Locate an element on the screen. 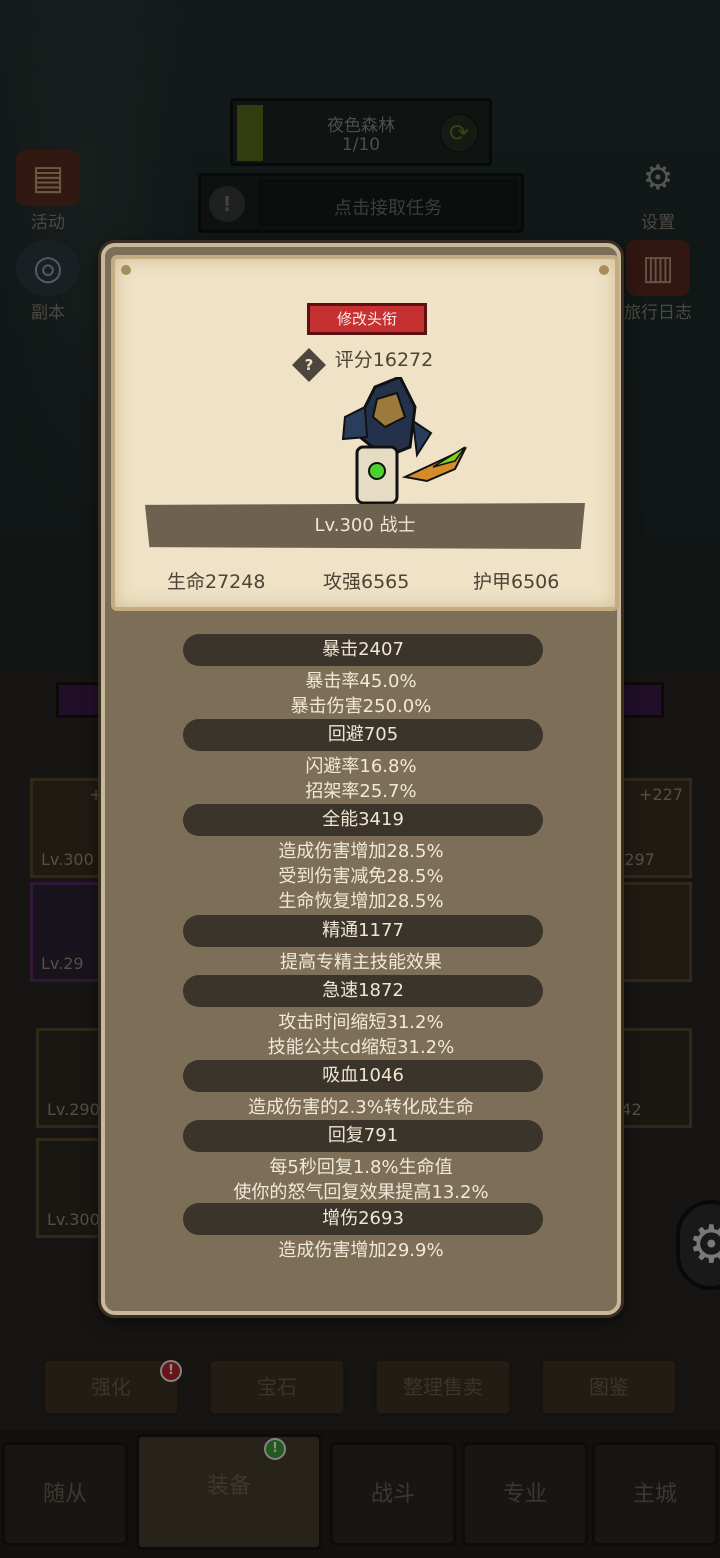 Image resolution: width=720 pixels, height=1558 pixels. score-text: 评分16272 is located at coordinates (384, 360).